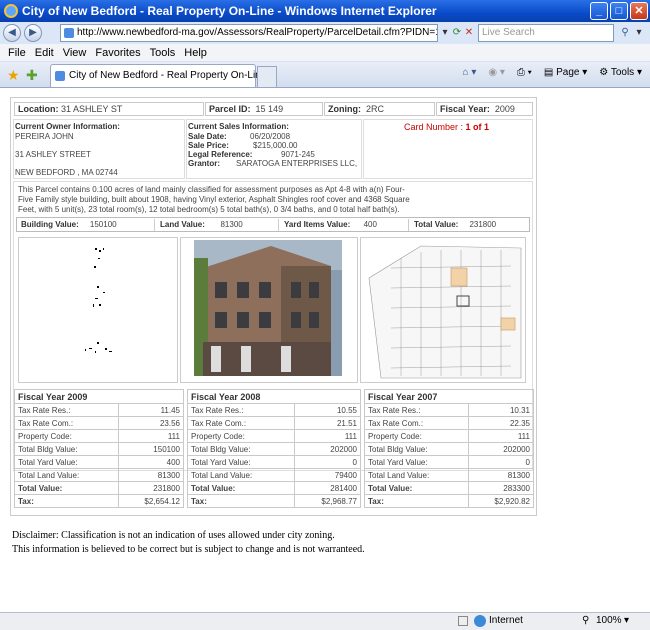 This screenshot has height=630, width=650. I want to click on row-value: 0, so click(501, 462).